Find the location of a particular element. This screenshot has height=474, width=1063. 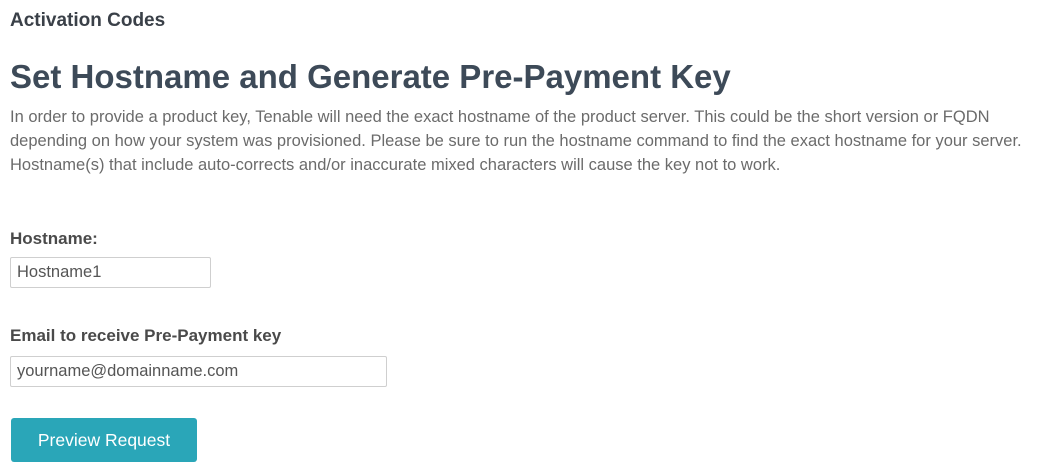

email-input is located at coordinates (198, 371).